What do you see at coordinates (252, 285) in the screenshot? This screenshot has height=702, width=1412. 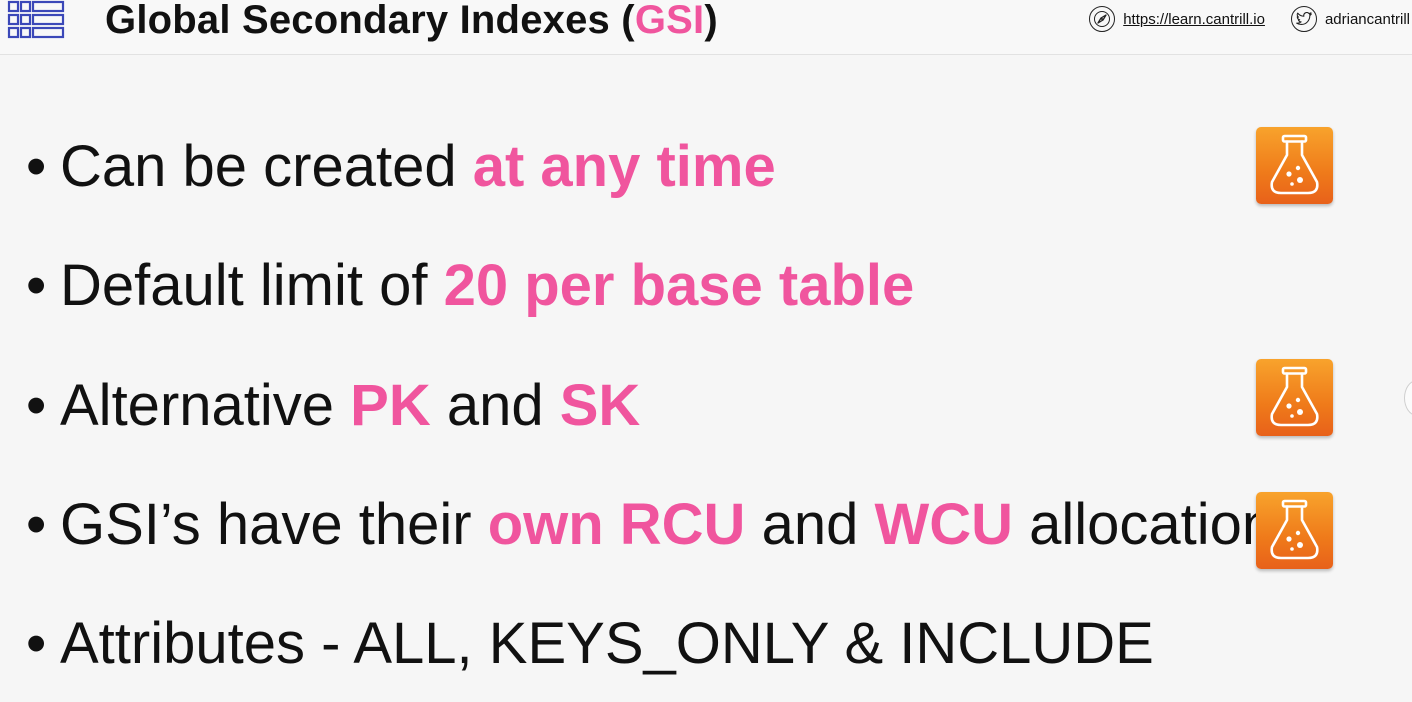 I see `bullet-text: Default limit of` at bounding box center [252, 285].